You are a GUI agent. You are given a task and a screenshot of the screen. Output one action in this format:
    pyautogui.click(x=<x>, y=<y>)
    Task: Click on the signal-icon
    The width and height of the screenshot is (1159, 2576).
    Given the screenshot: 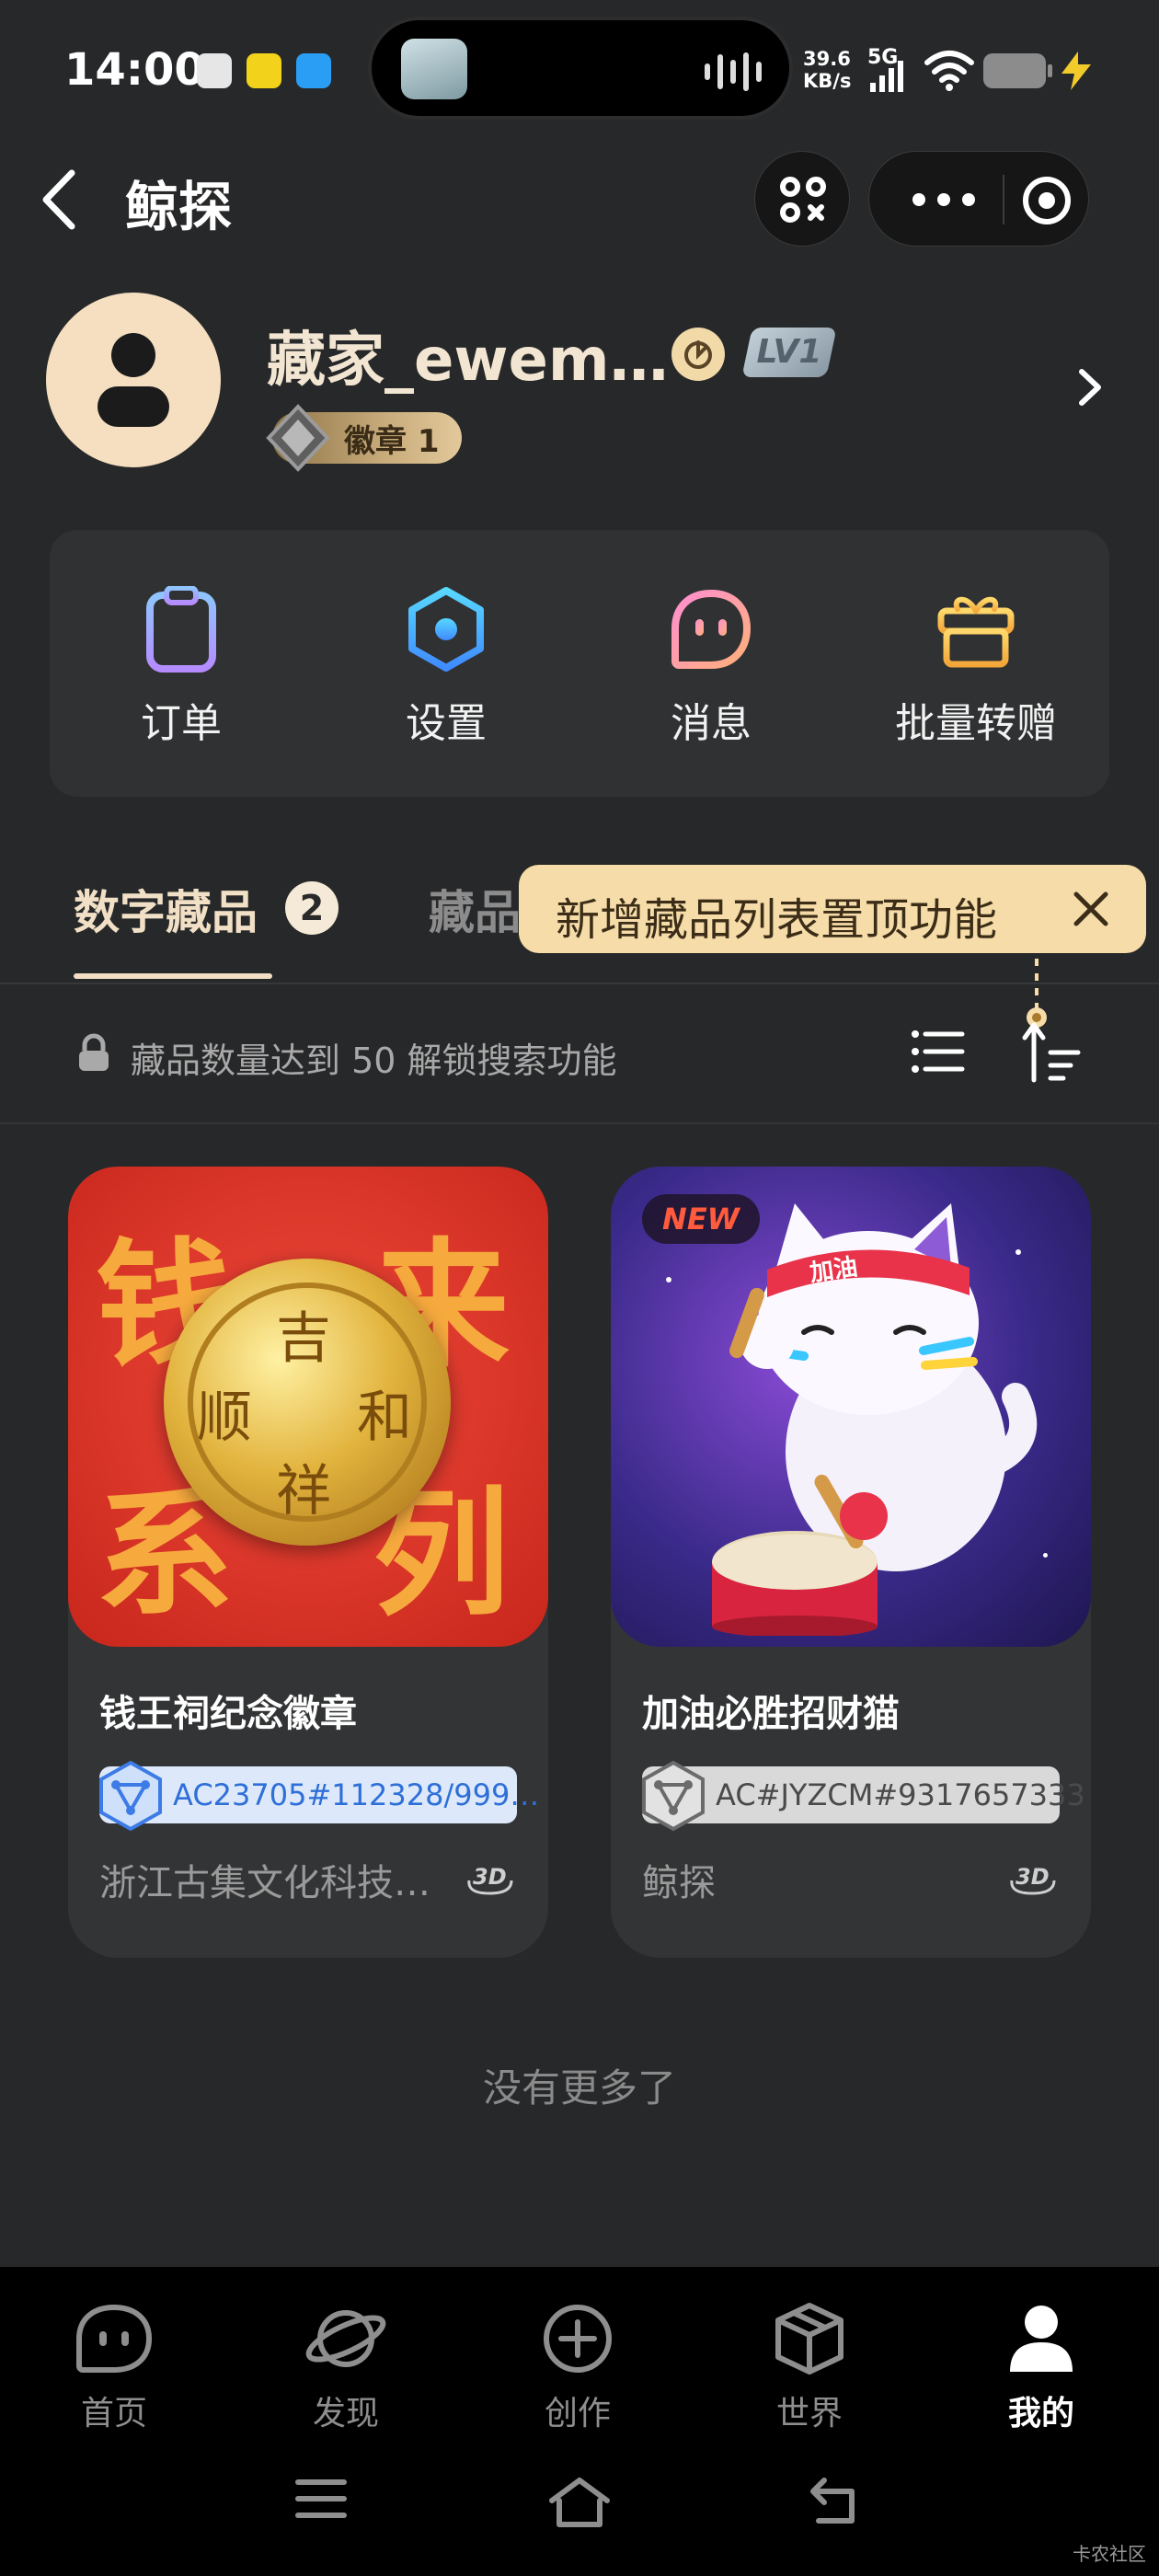 What is the action you would take?
    pyautogui.click(x=886, y=76)
    